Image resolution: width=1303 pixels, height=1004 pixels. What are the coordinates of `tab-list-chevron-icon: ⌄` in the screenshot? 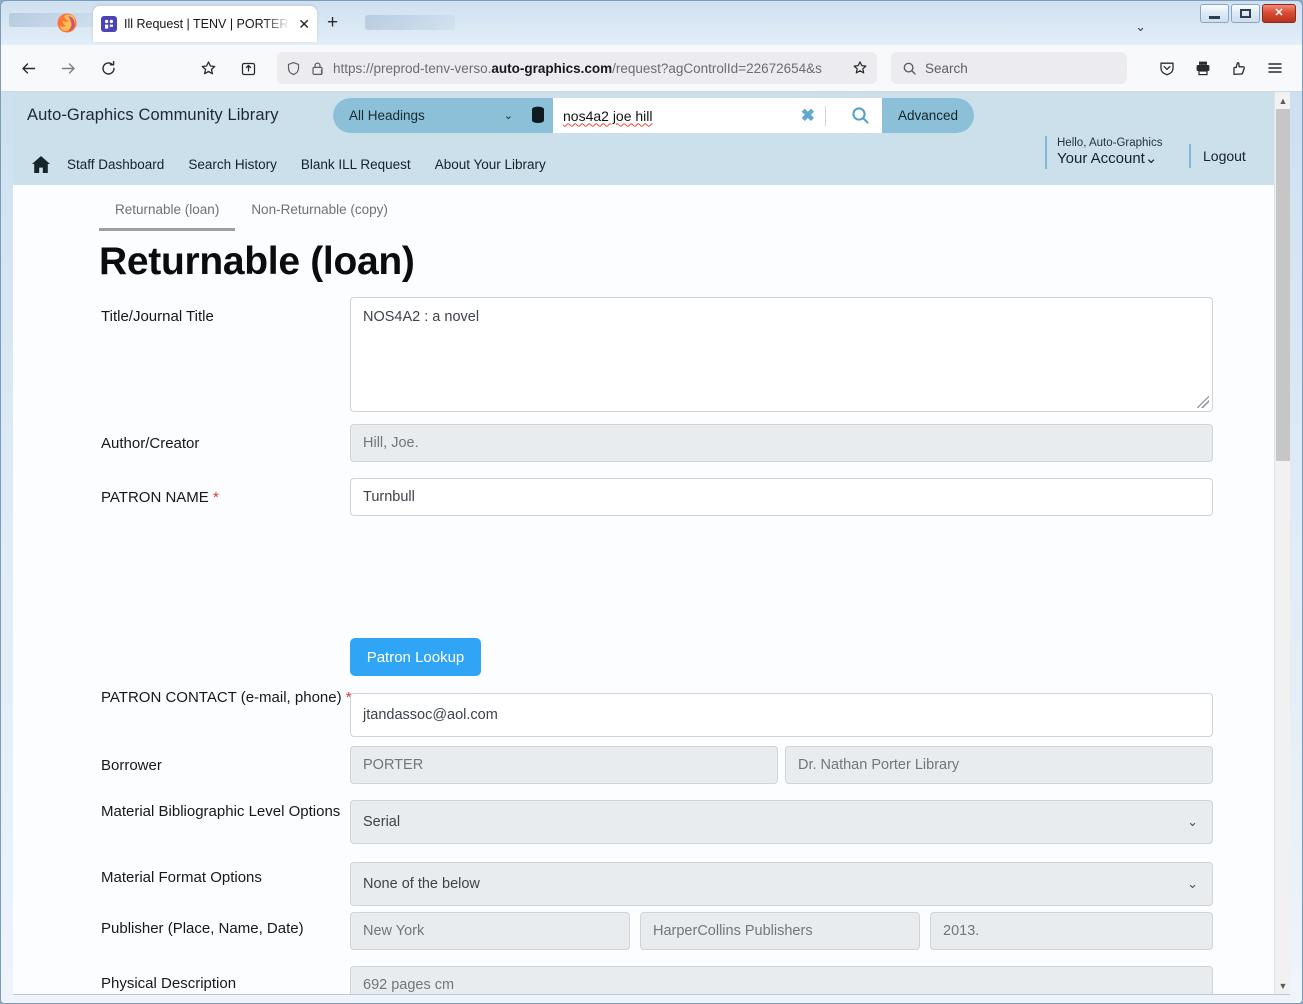 It's located at (1140, 27).